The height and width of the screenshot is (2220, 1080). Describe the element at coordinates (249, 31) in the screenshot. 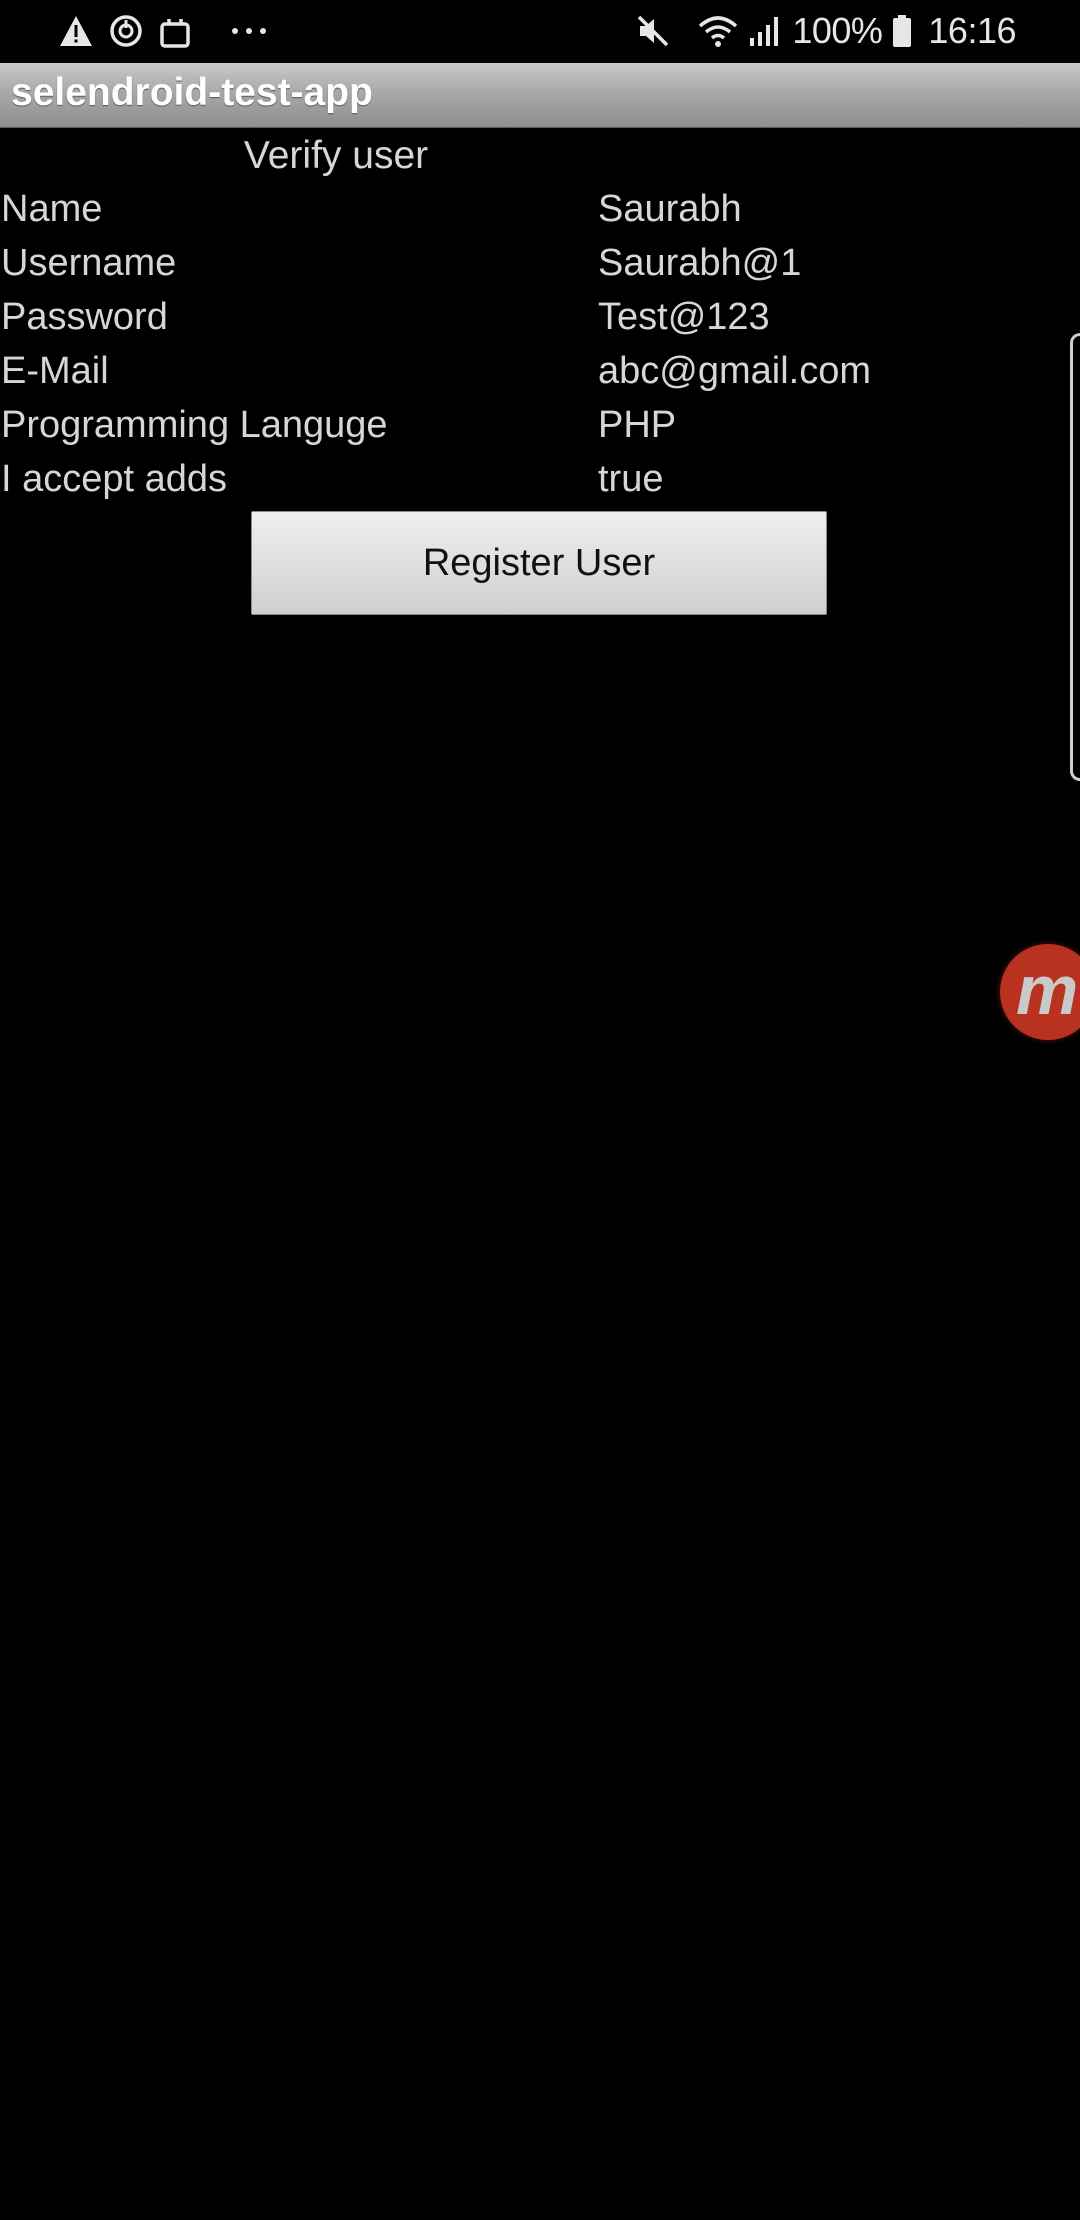

I see `more-dots-icon` at that location.